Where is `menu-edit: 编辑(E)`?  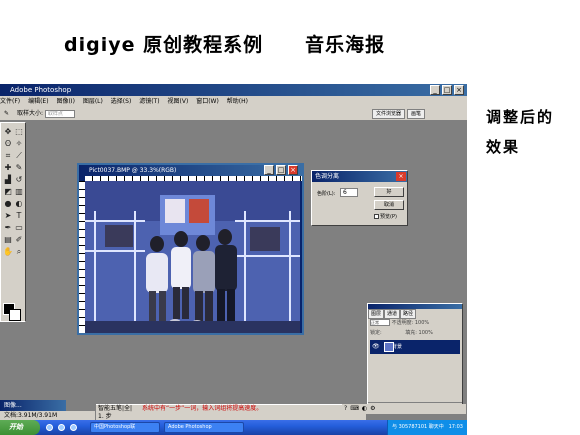 menu-edit: 编辑(E) is located at coordinates (38, 101).